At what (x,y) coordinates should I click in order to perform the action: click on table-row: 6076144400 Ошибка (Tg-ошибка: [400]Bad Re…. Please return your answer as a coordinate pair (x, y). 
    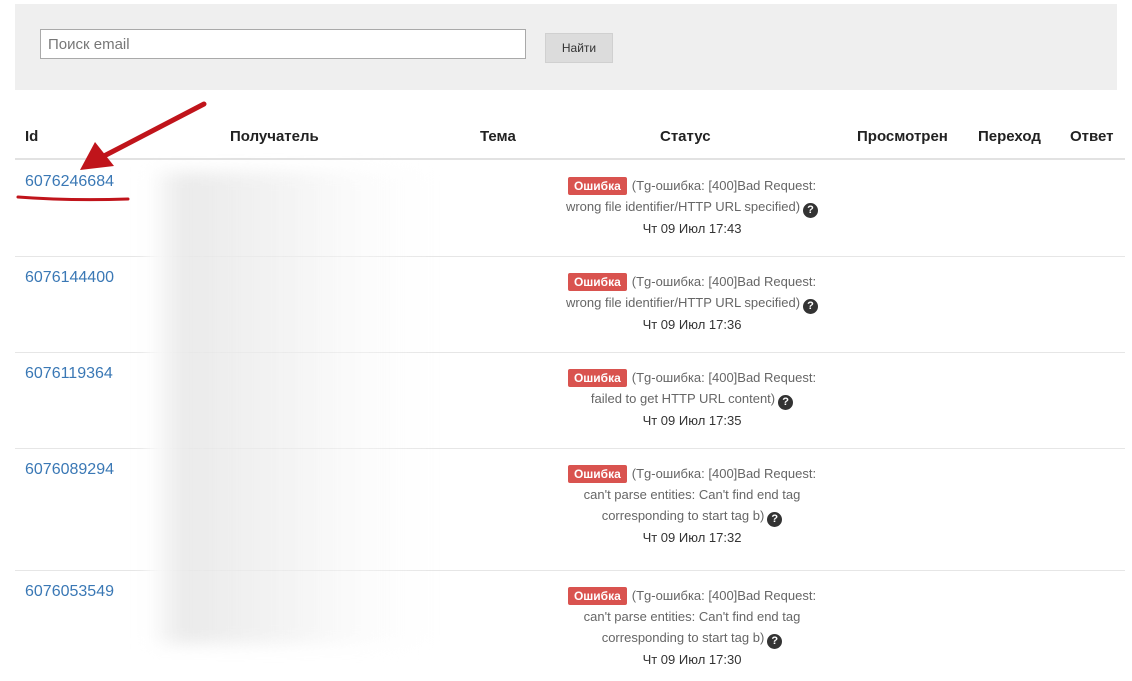
    Looking at the image, I should click on (570, 305).